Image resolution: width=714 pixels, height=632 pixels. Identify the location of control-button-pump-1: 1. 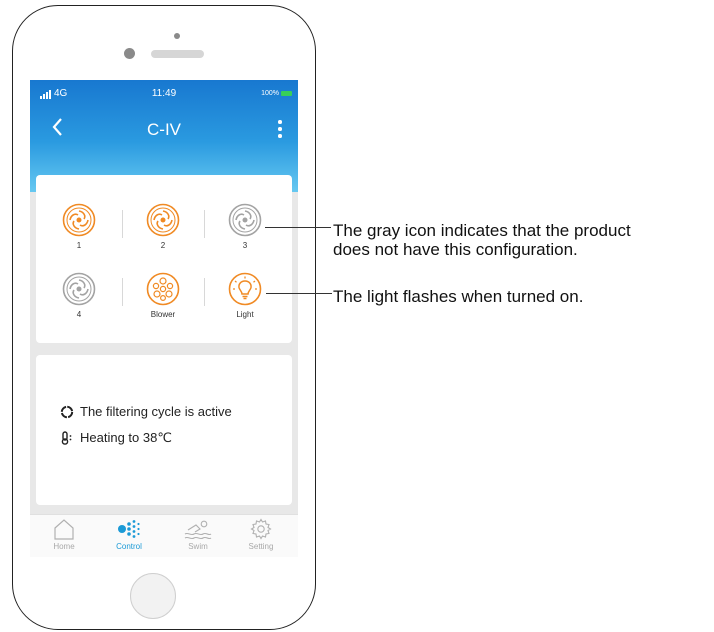
(79, 226).